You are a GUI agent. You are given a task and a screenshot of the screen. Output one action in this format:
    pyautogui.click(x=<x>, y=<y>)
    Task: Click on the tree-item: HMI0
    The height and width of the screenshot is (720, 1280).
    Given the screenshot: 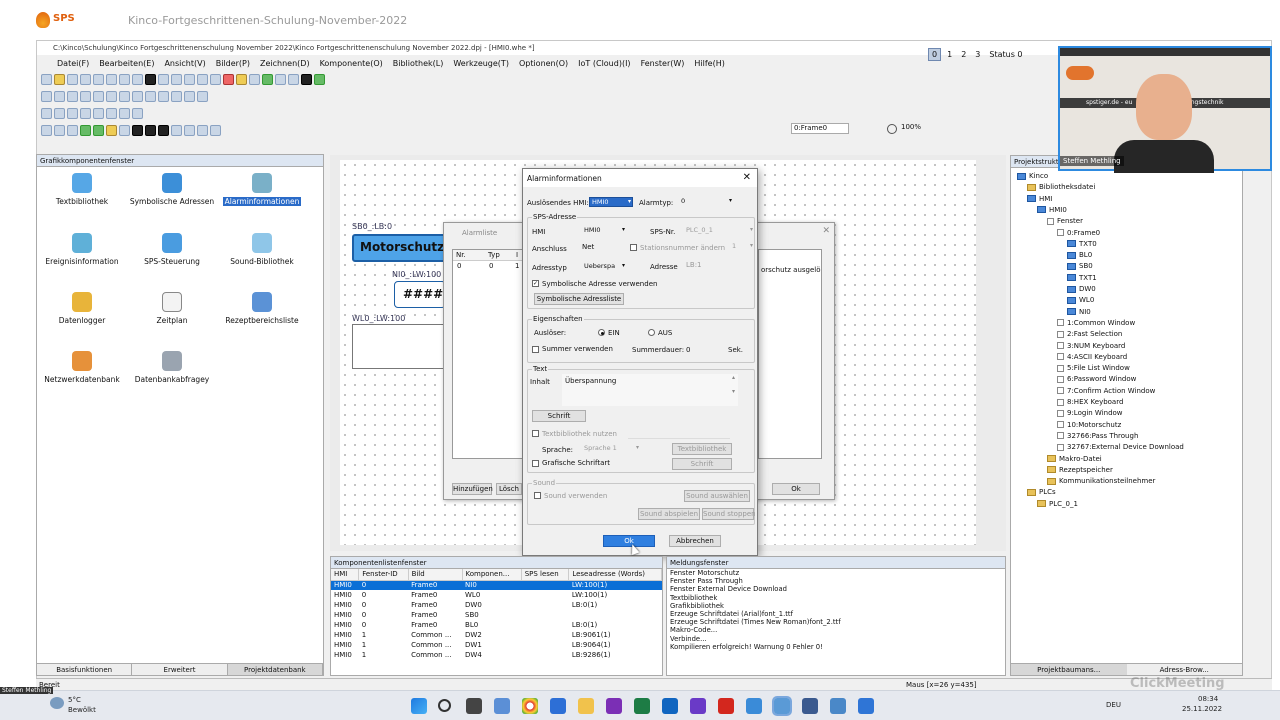 What is the action you would take?
    pyautogui.click(x=1052, y=210)
    